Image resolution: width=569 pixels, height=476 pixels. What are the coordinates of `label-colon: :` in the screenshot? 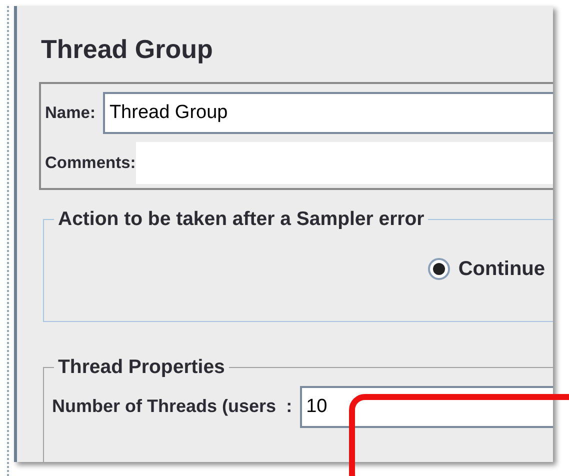 It's located at (289, 406).